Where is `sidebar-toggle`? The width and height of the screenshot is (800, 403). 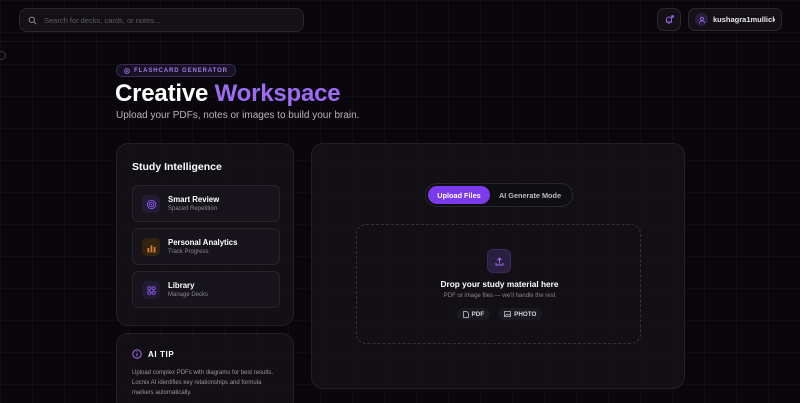 sidebar-toggle is located at coordinates (3, 55).